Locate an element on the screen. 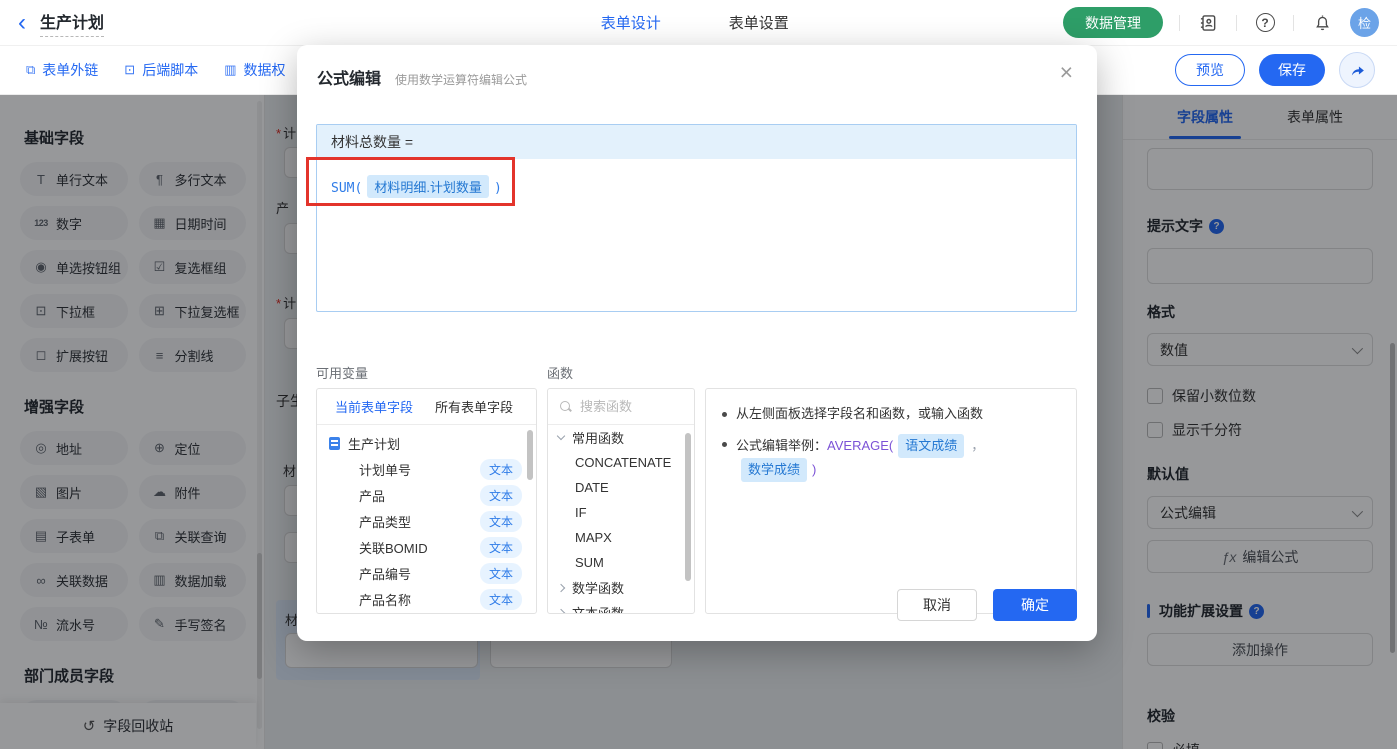  formula-field-token: 材料明细.计划数量 is located at coordinates (428, 186).